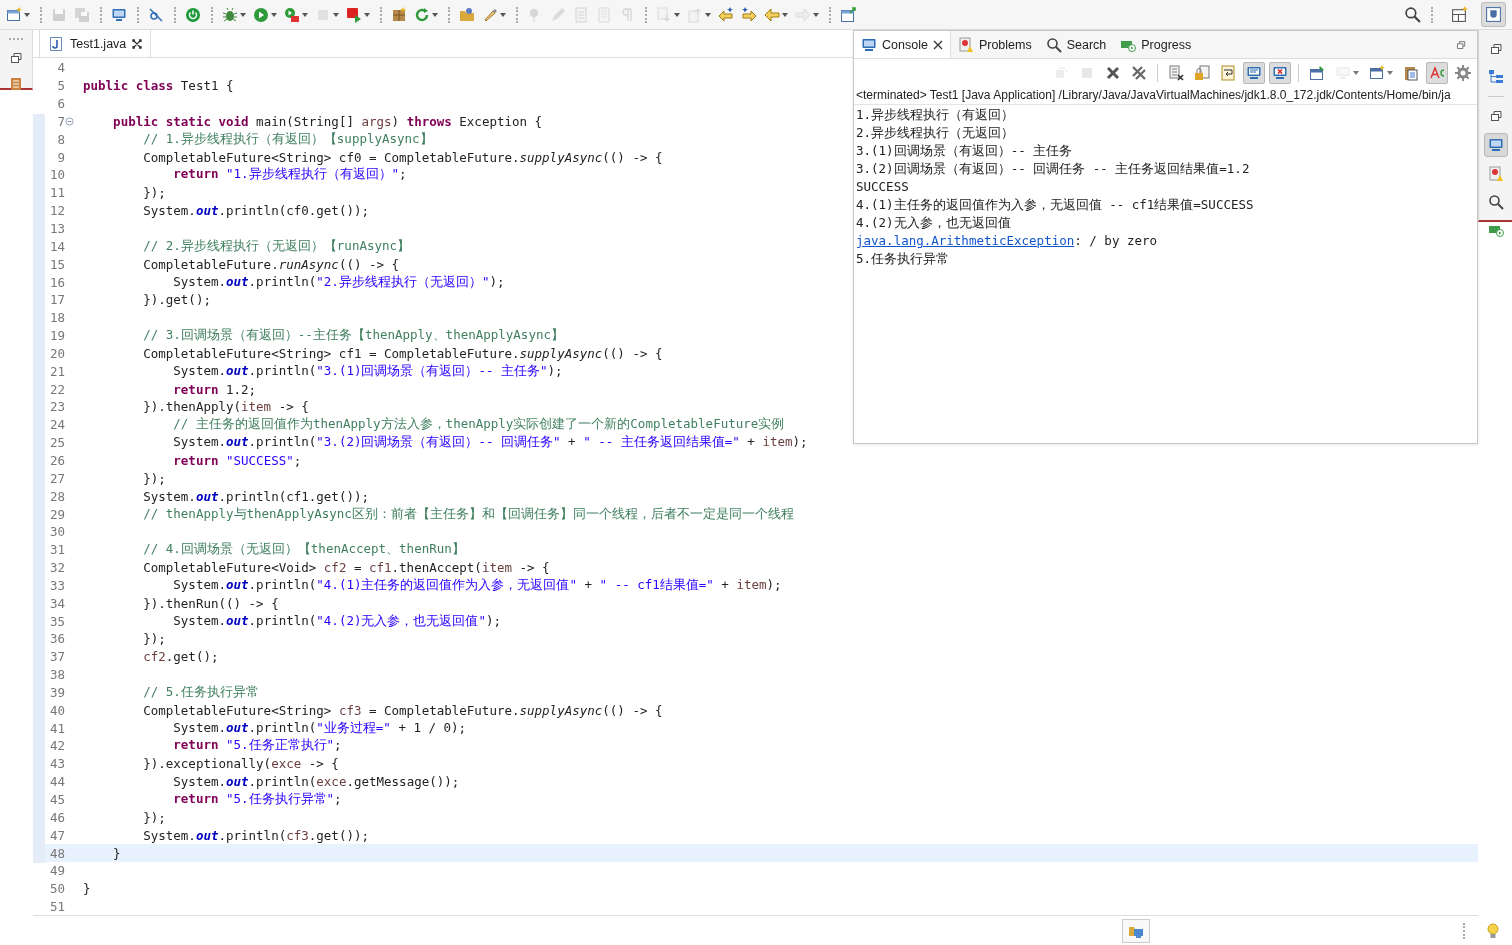 This screenshot has height=945, width=1512. Describe the element at coordinates (56, 710) in the screenshot. I see `line-number: 40` at that location.